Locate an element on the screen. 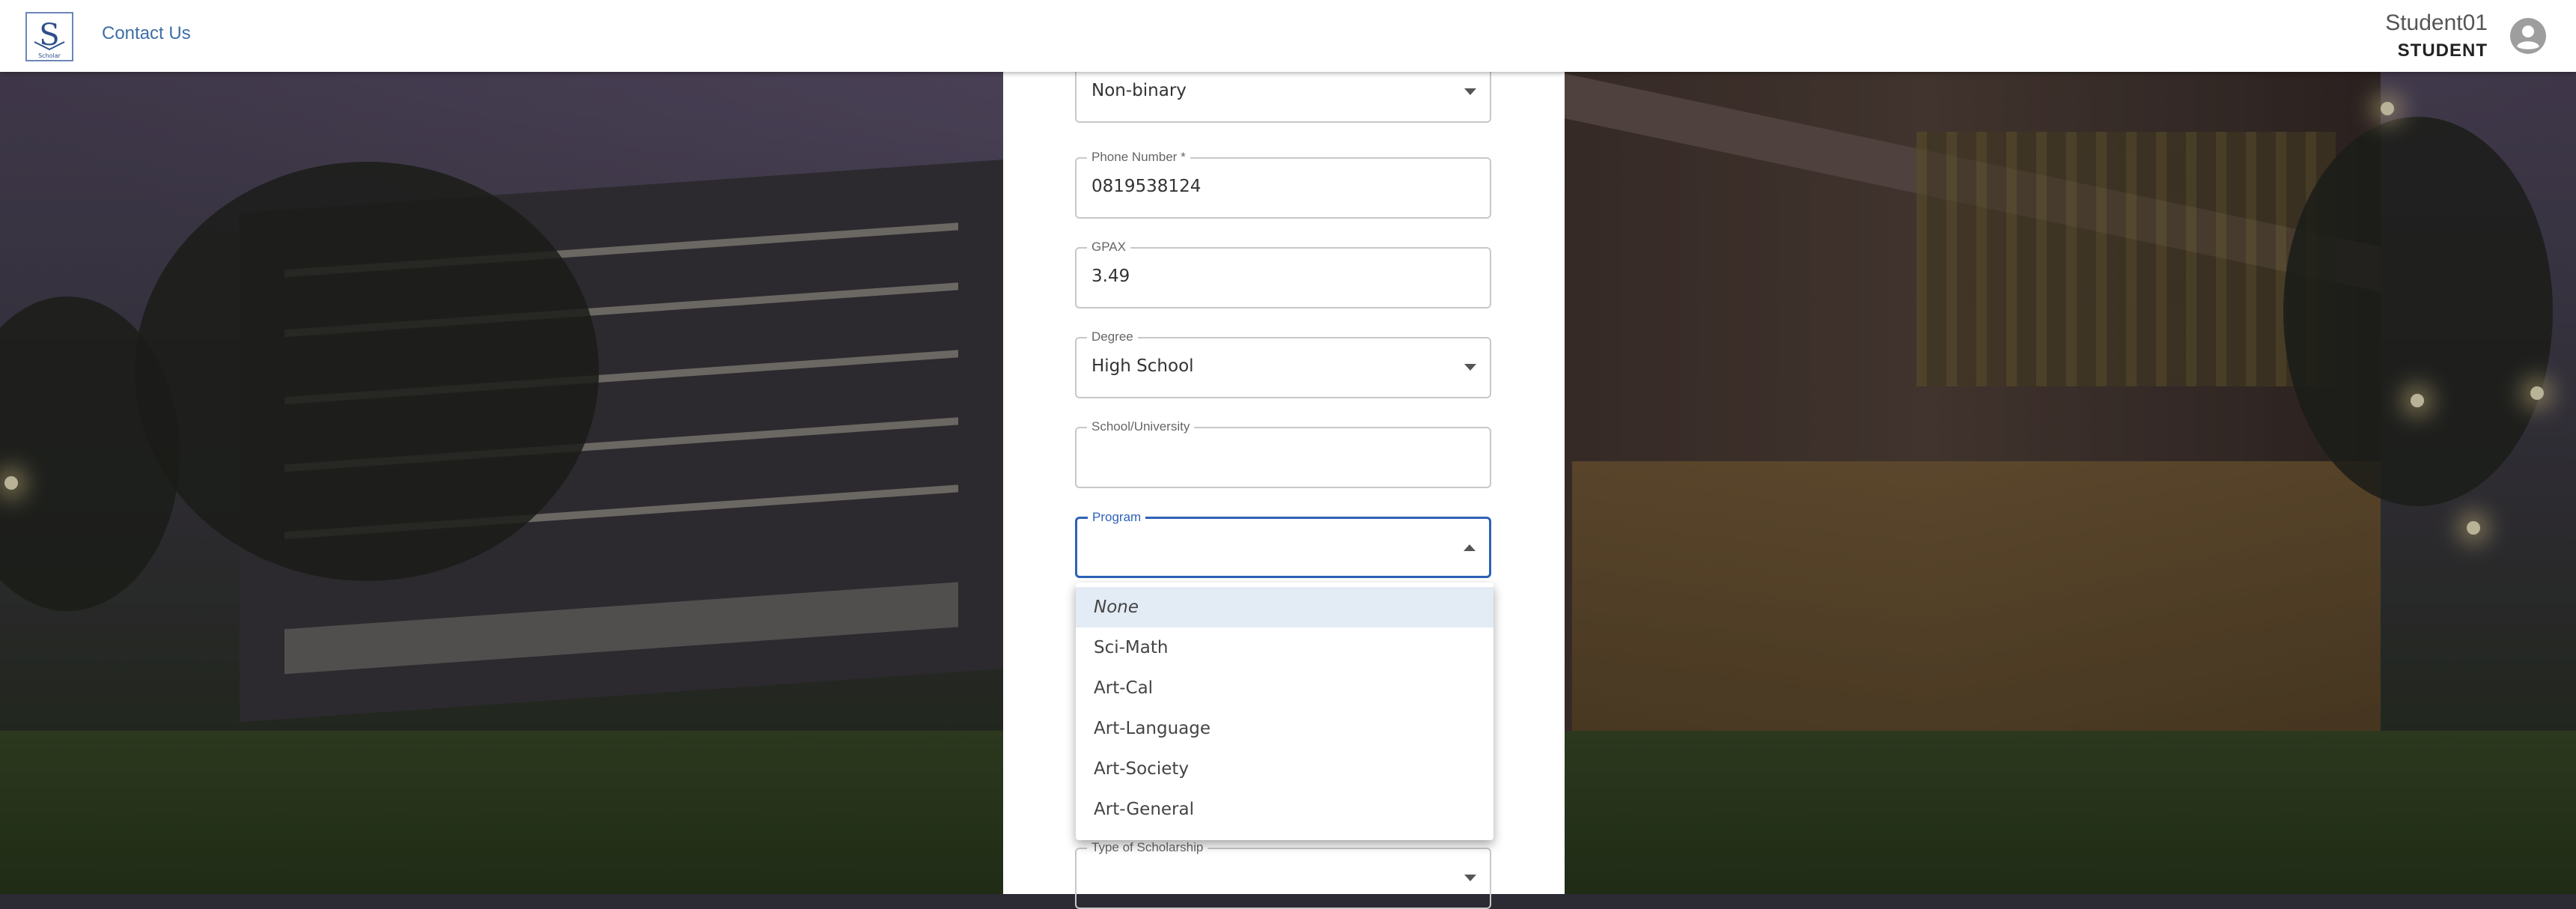 The image size is (2576, 909). scholarship-type-label: Type of Scholarship is located at coordinates (1147, 848).